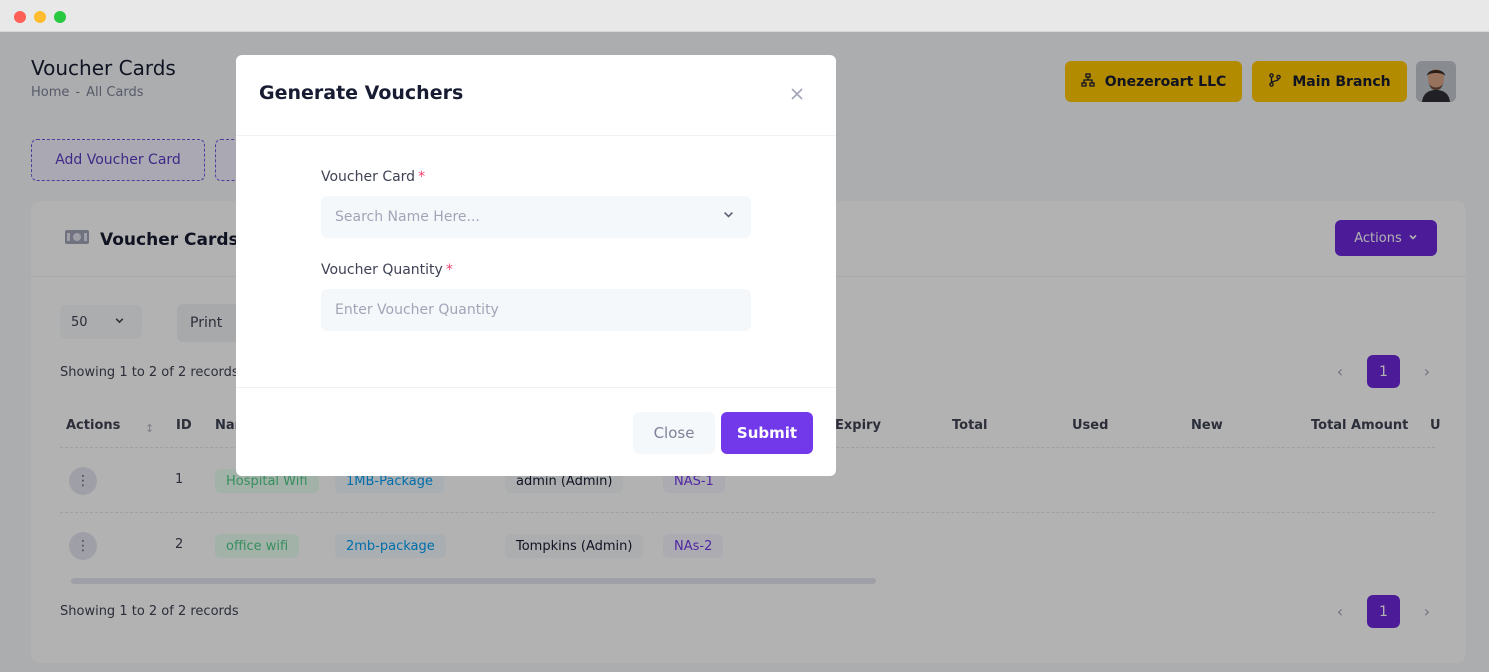 The width and height of the screenshot is (1489, 672). I want to click on voucher-quantity-input: Enter Voucher Quantity, so click(536, 310).